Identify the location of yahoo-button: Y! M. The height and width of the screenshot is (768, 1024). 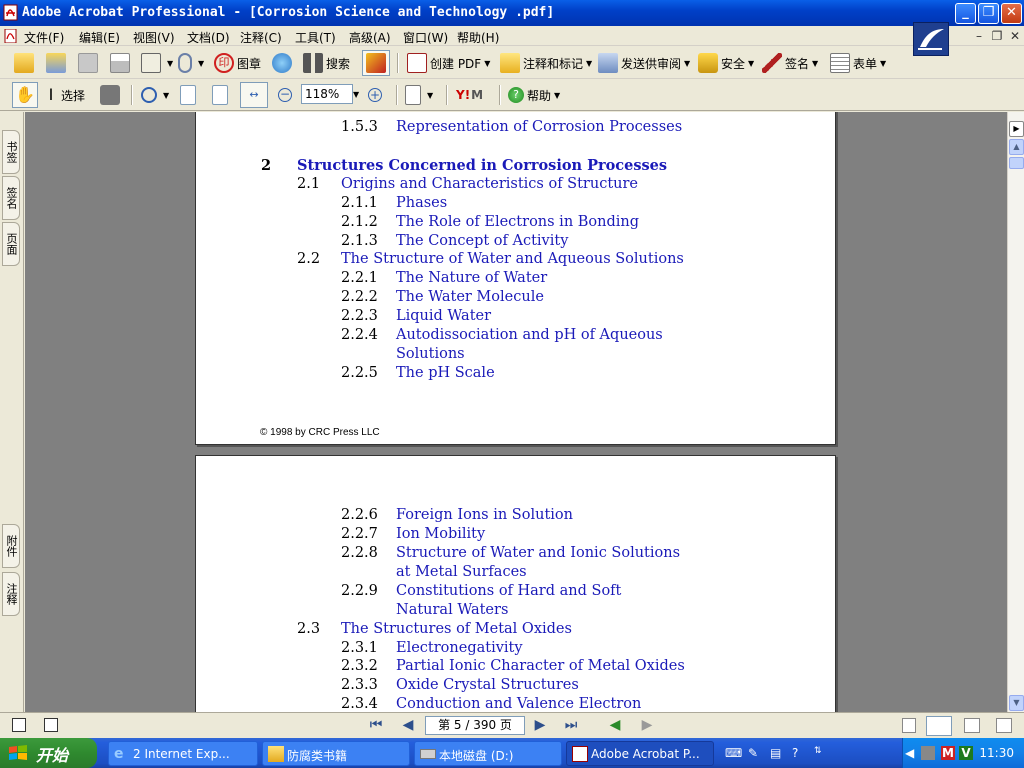
(469, 95).